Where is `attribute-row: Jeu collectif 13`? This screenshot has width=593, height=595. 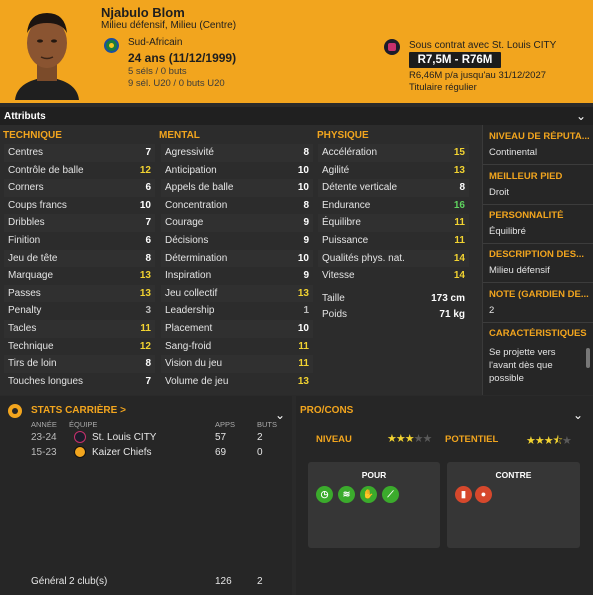
attribute-row: Jeu collectif 13 is located at coordinates (237, 294).